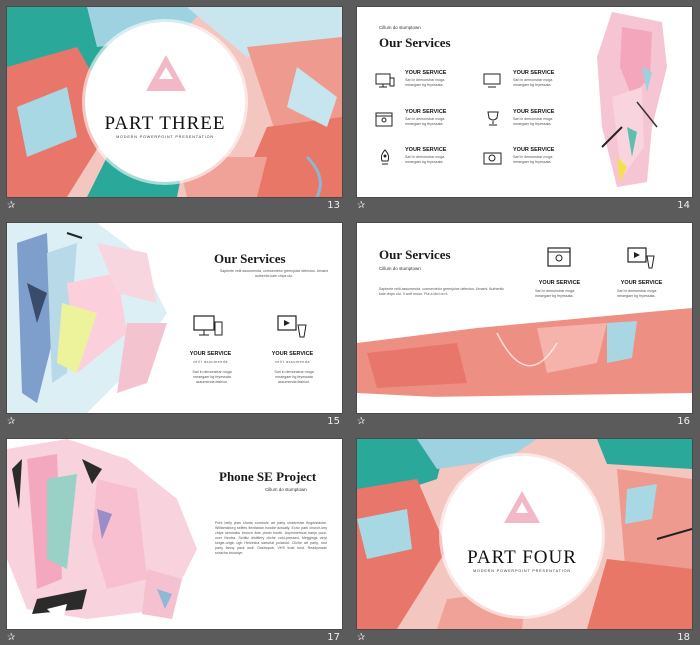  I want to click on slide-meta-18: ✰ 18, so click(524, 638).